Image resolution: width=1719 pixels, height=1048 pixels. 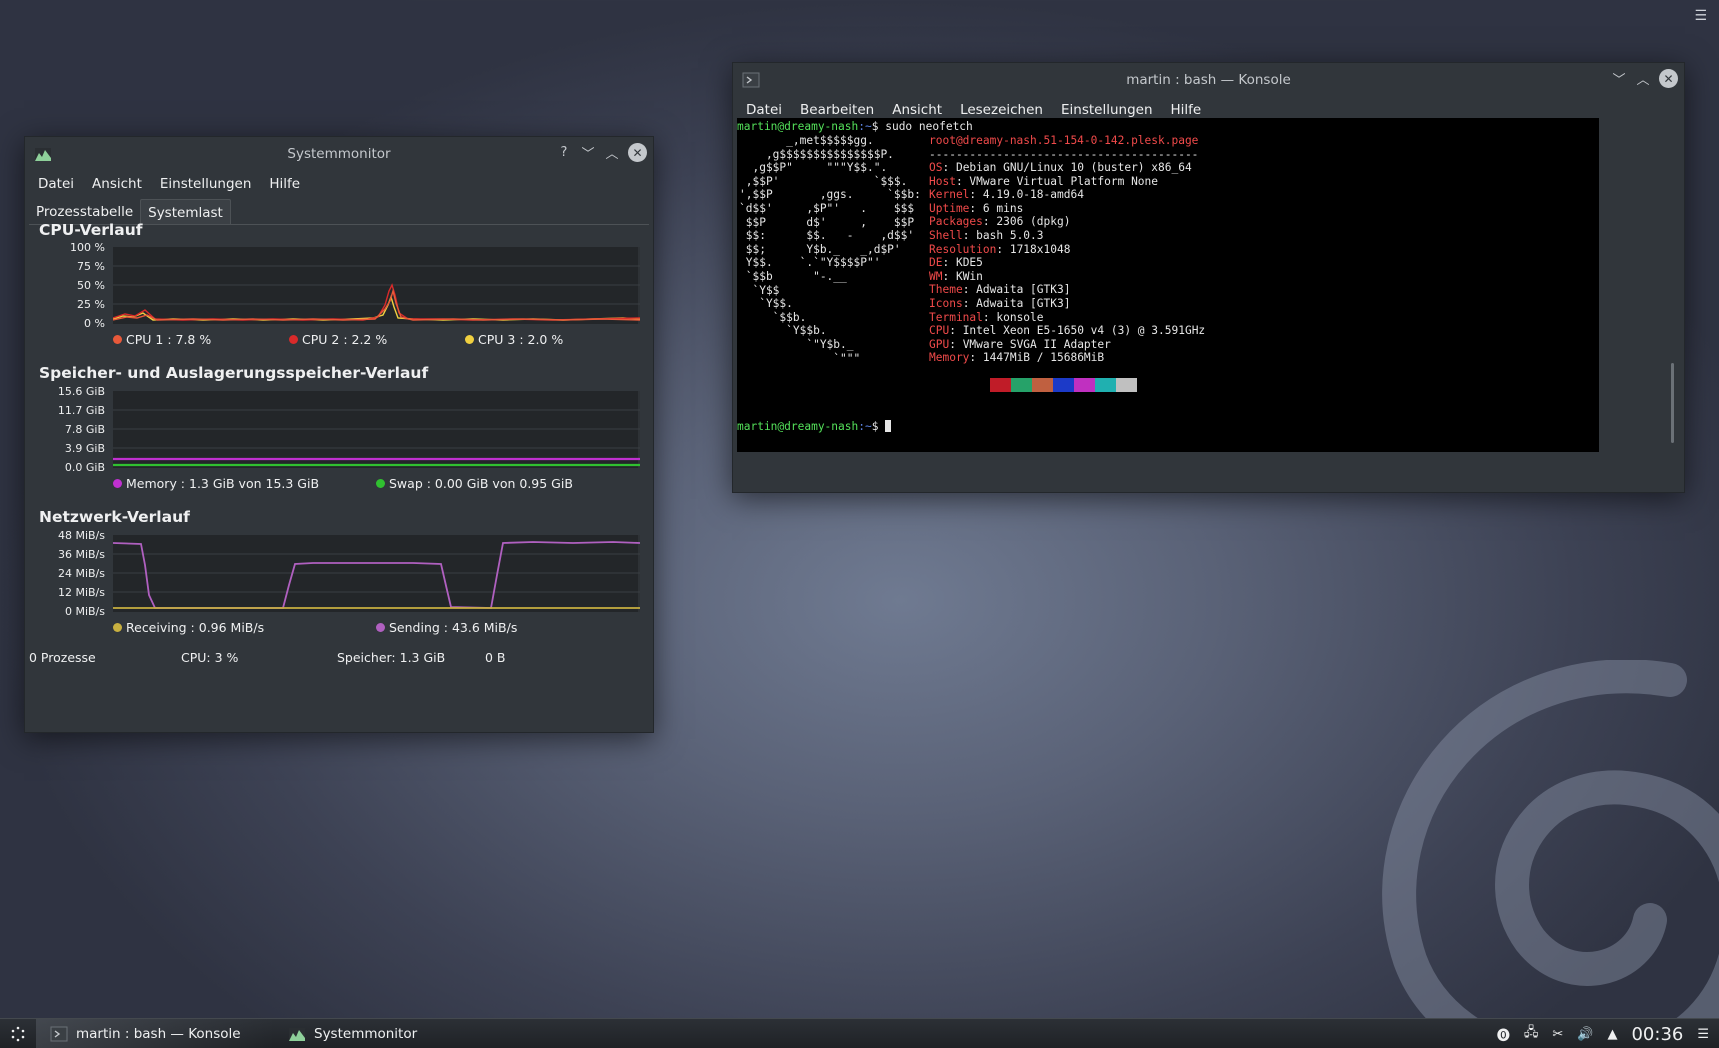 I want to click on prompt-user: martin@dreamy-nash, so click(x=798, y=426).